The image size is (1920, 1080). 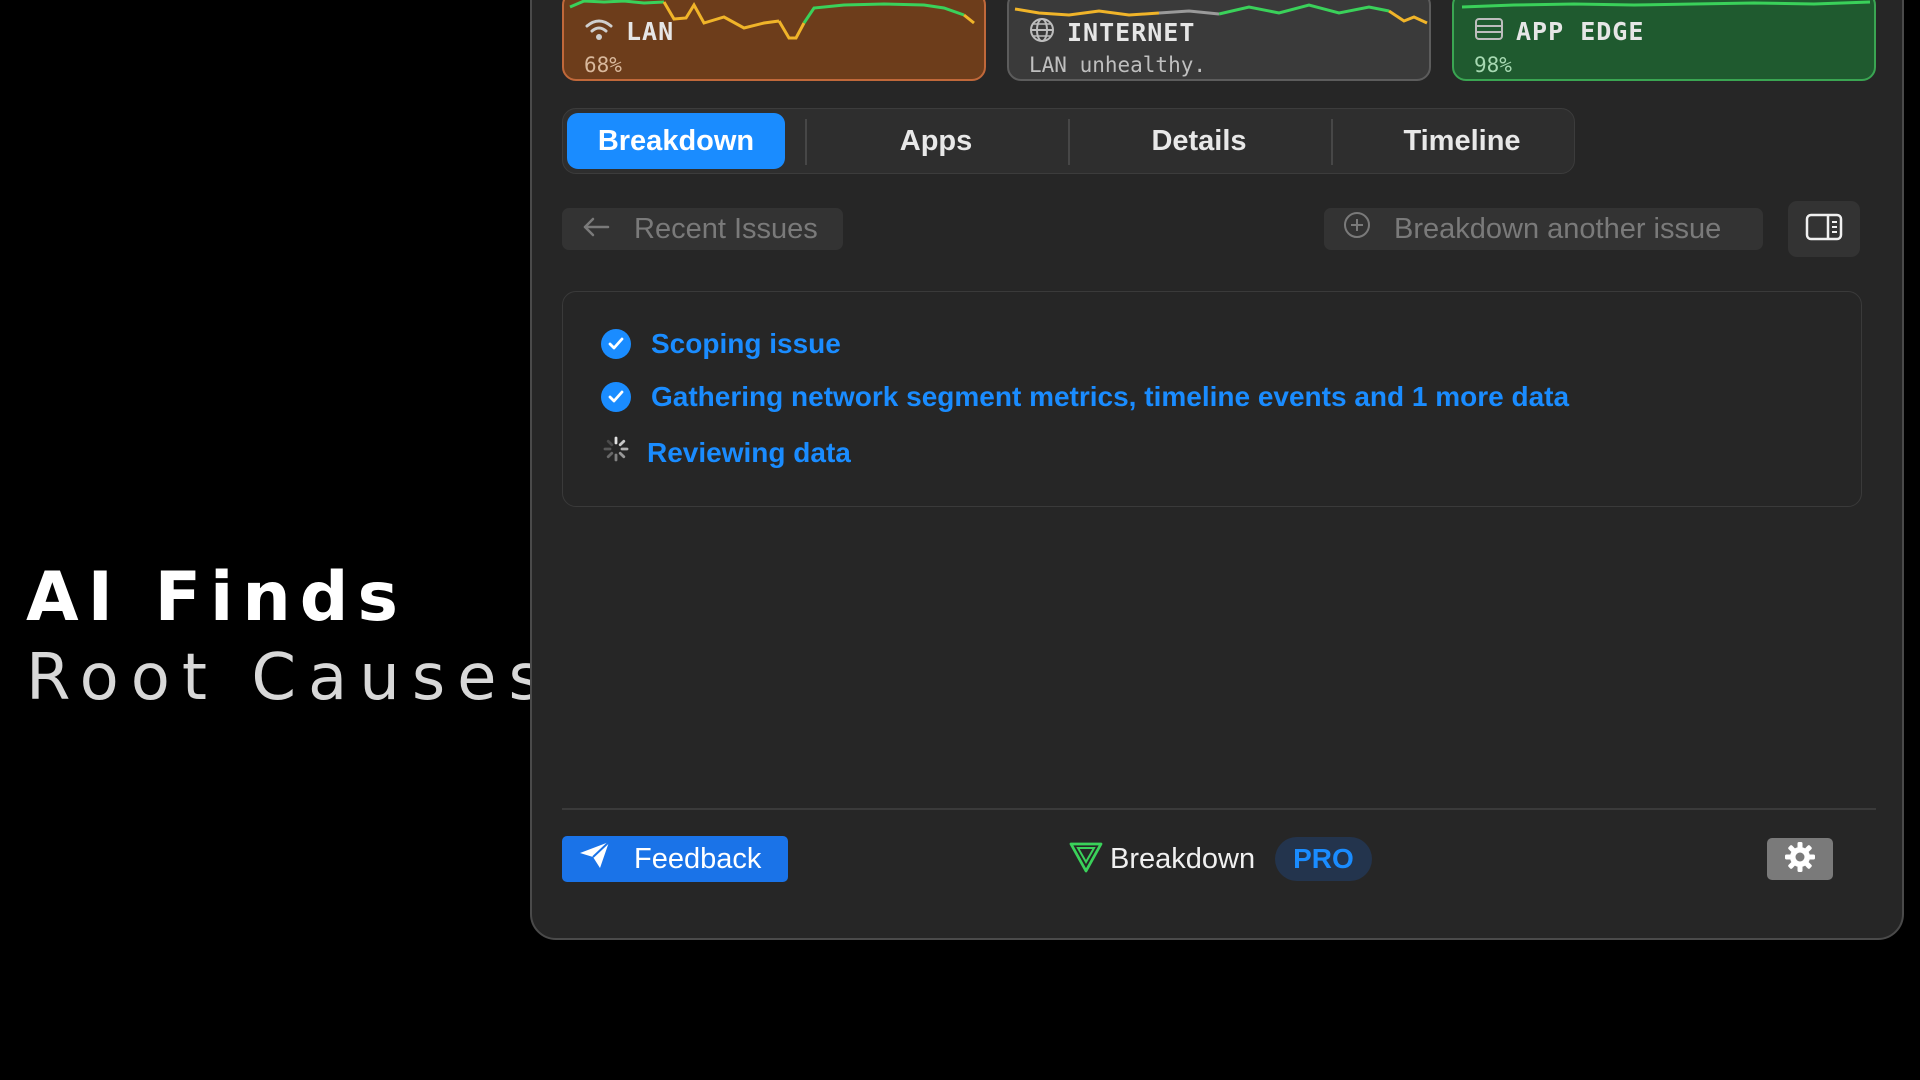 I want to click on arrow-left-icon, so click(x=596, y=229).